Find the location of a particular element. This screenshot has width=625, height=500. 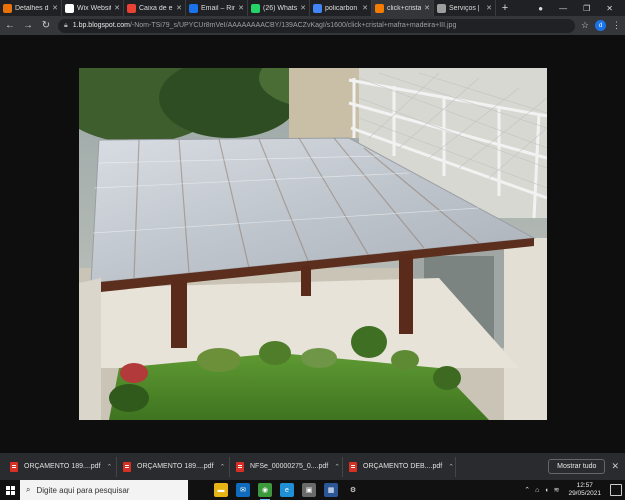

new-tab-button: + is located at coordinates (505, 8).